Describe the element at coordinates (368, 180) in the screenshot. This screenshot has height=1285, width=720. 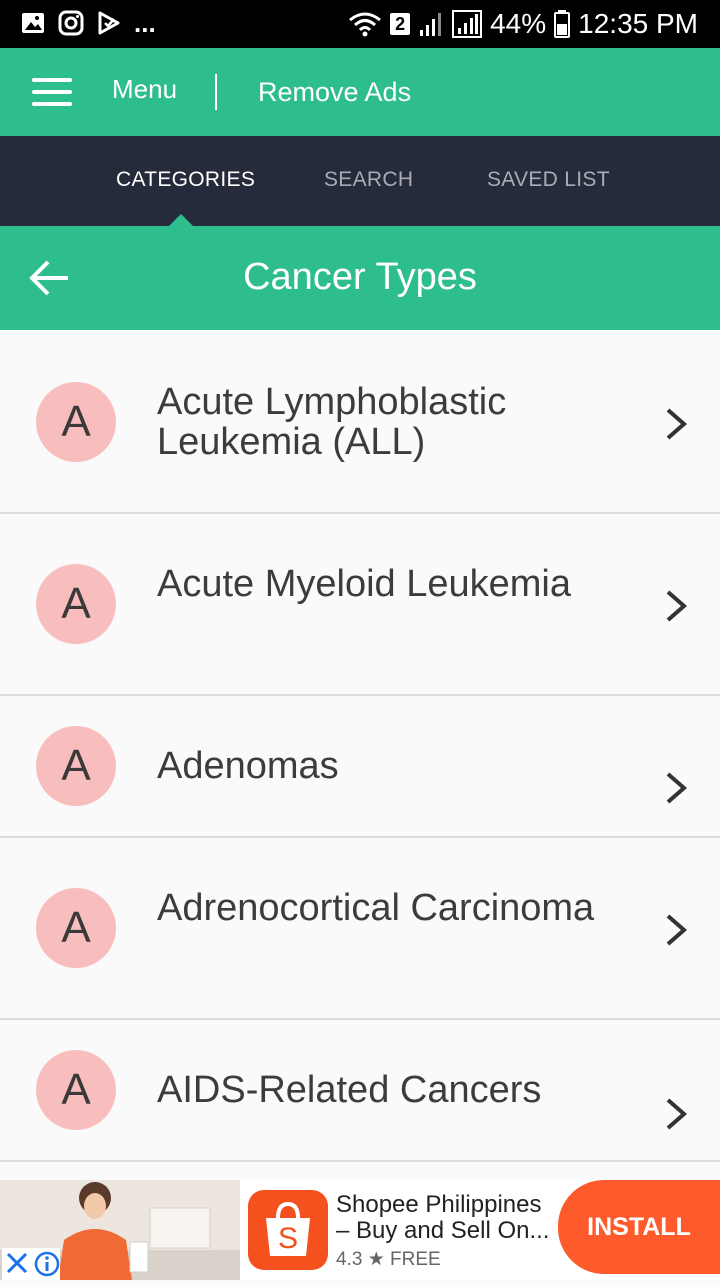
I see `tab-search: SEARCH` at that location.